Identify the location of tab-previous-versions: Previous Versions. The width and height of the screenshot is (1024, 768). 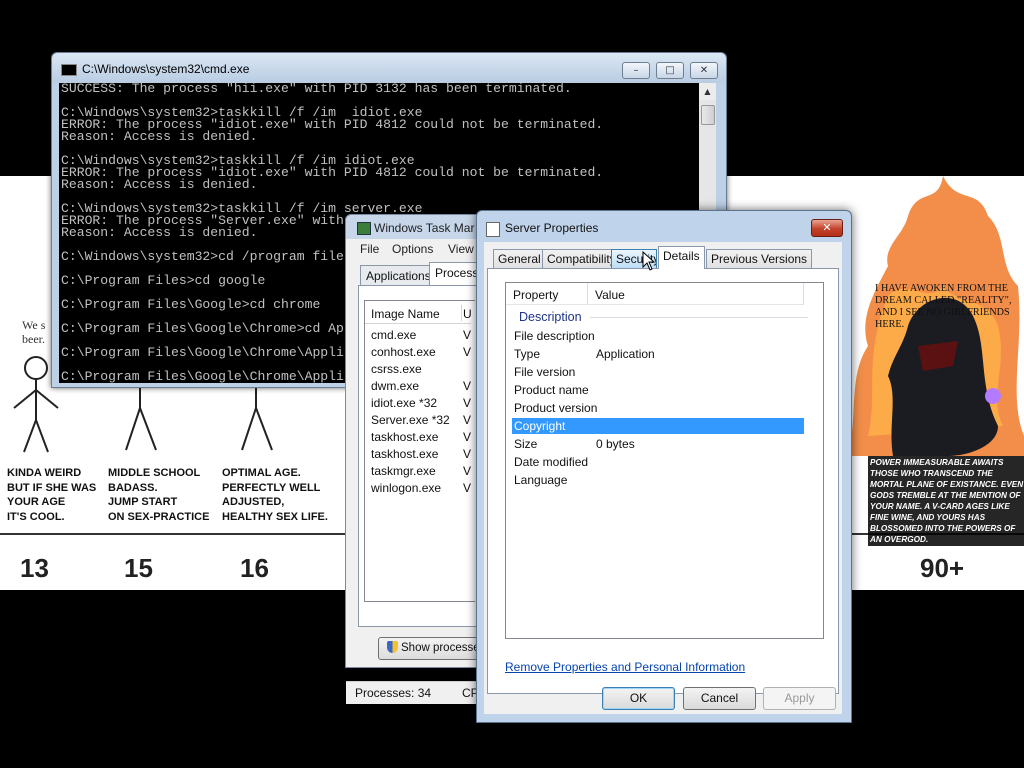
(759, 259).